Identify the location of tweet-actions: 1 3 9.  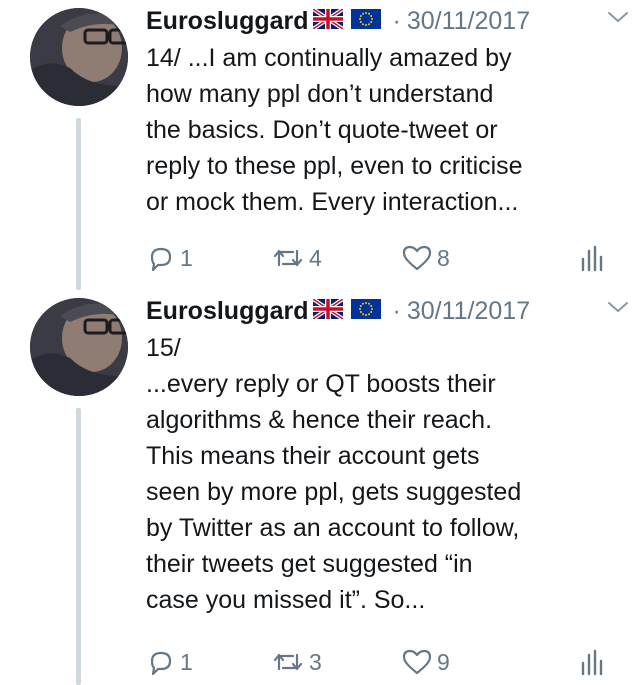
(381, 662).